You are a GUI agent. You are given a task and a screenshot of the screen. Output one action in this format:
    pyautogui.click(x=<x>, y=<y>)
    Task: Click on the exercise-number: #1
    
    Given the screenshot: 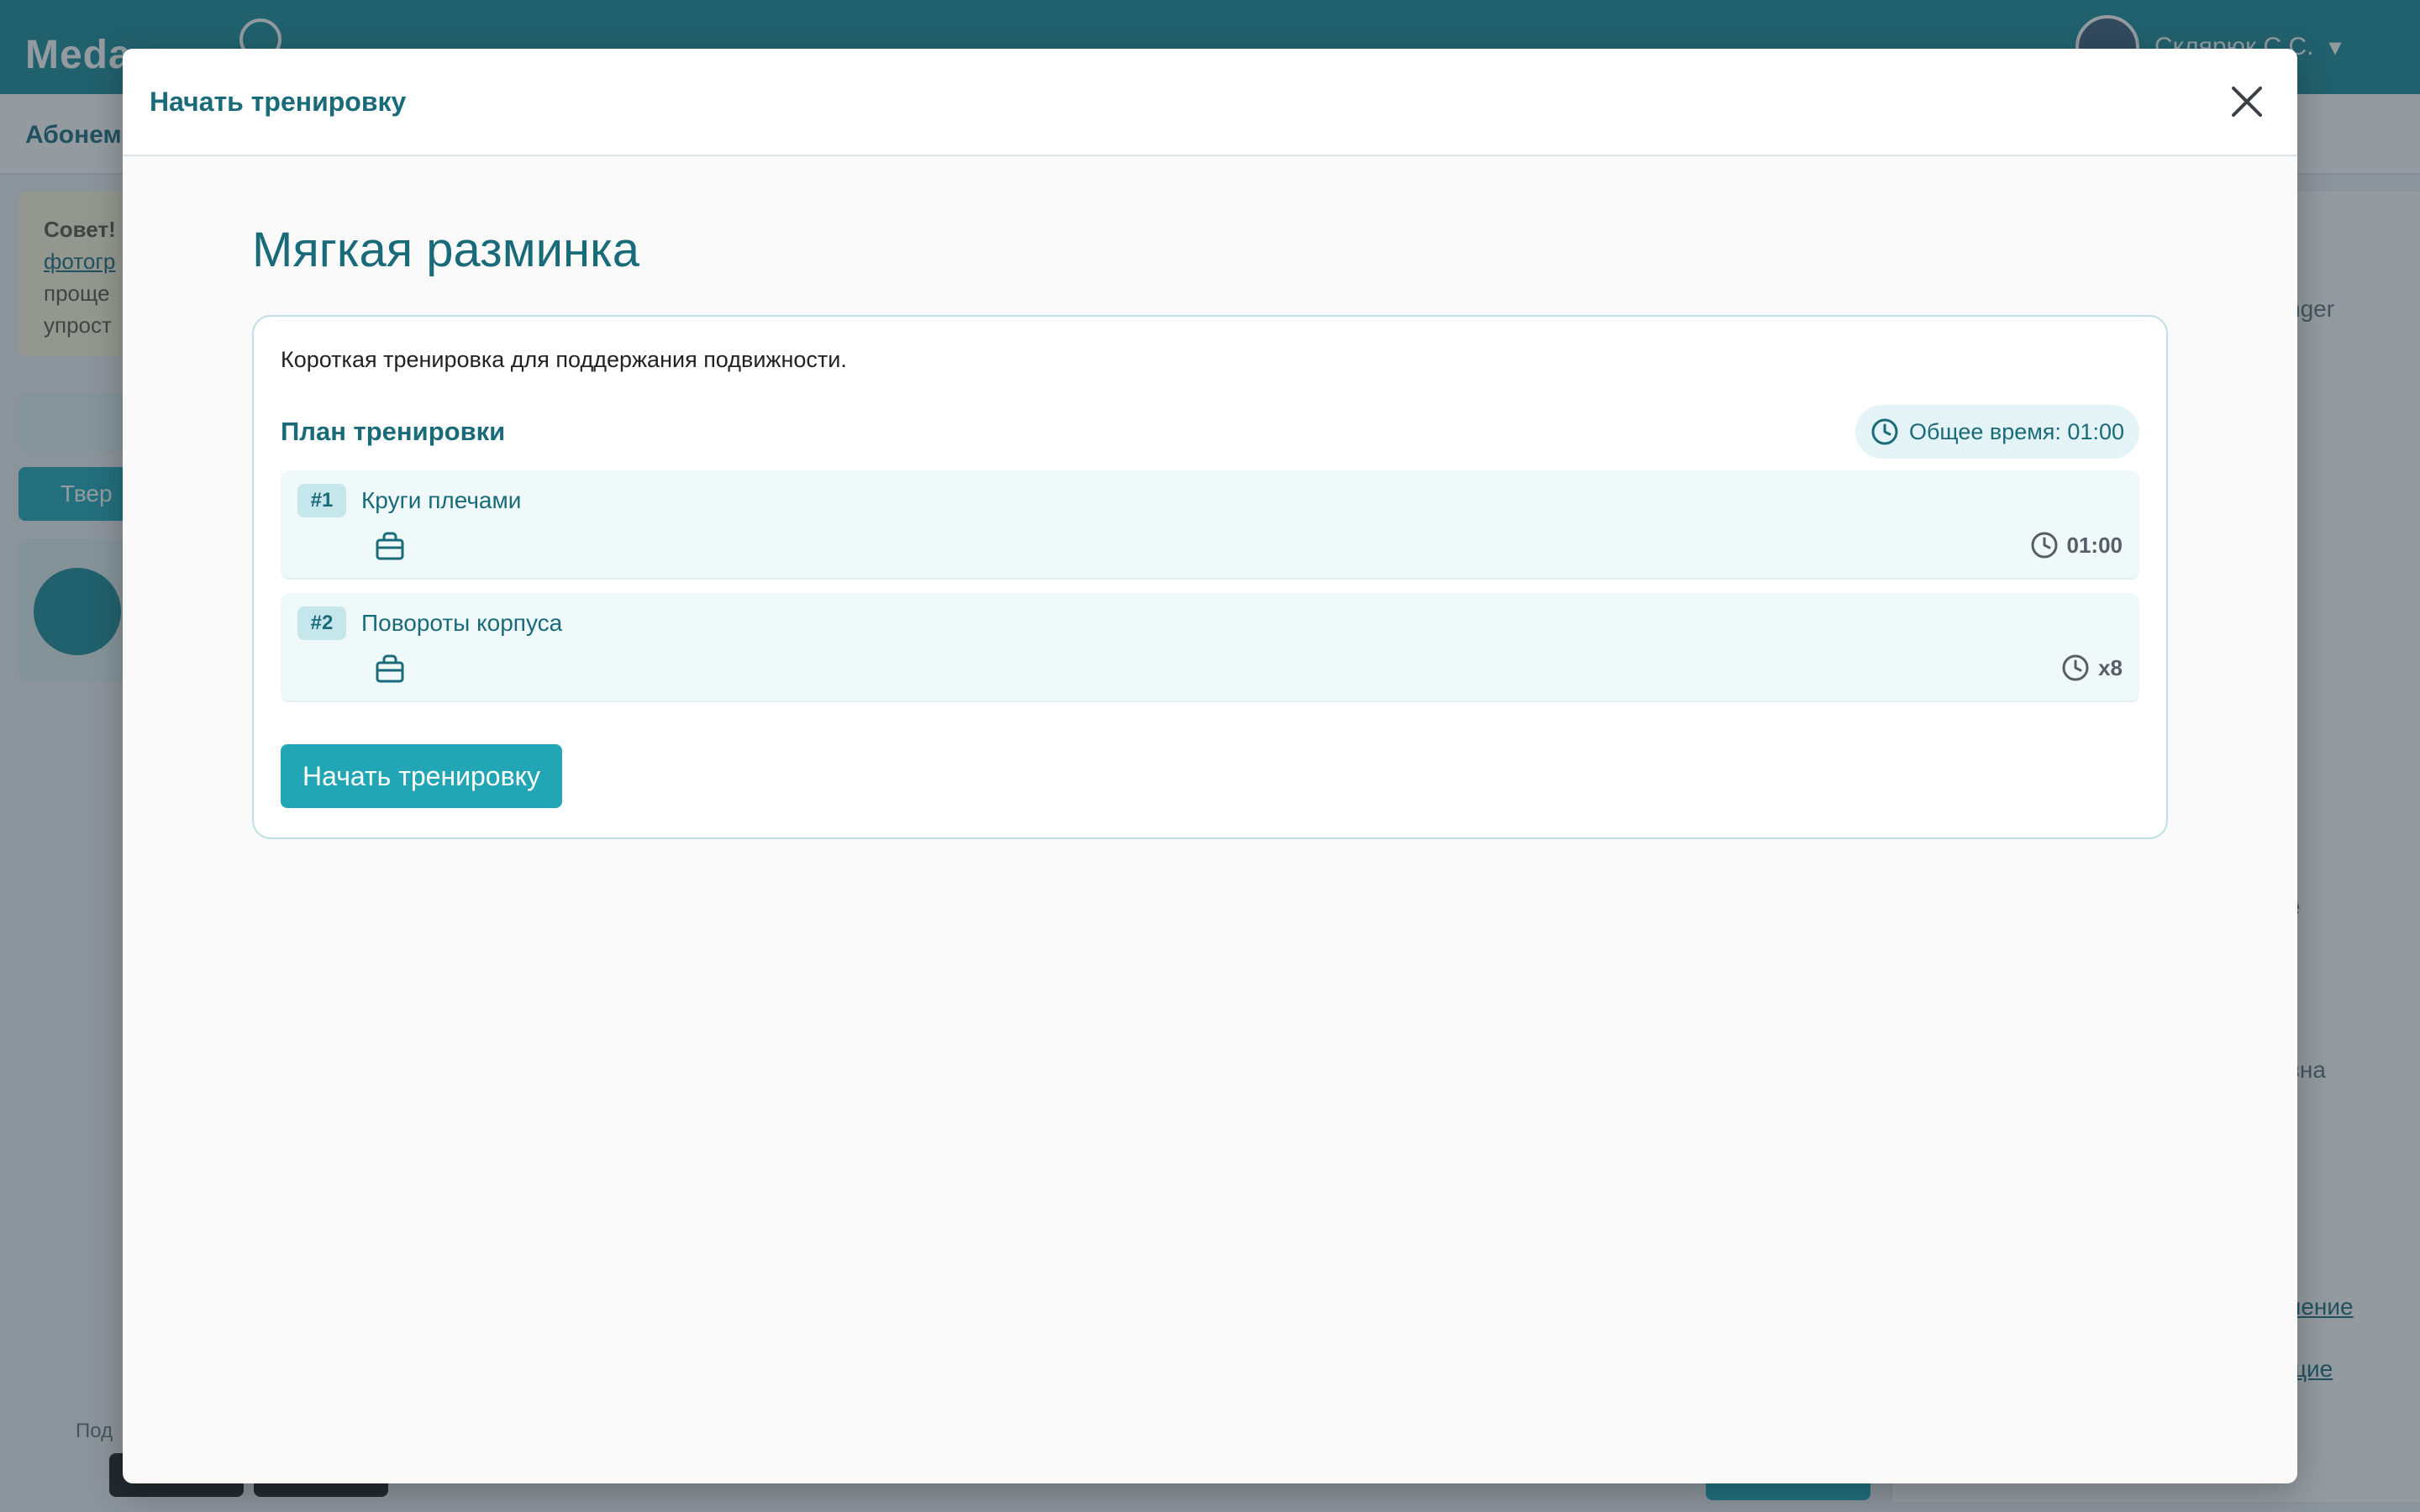 What is the action you would take?
    pyautogui.click(x=321, y=500)
    